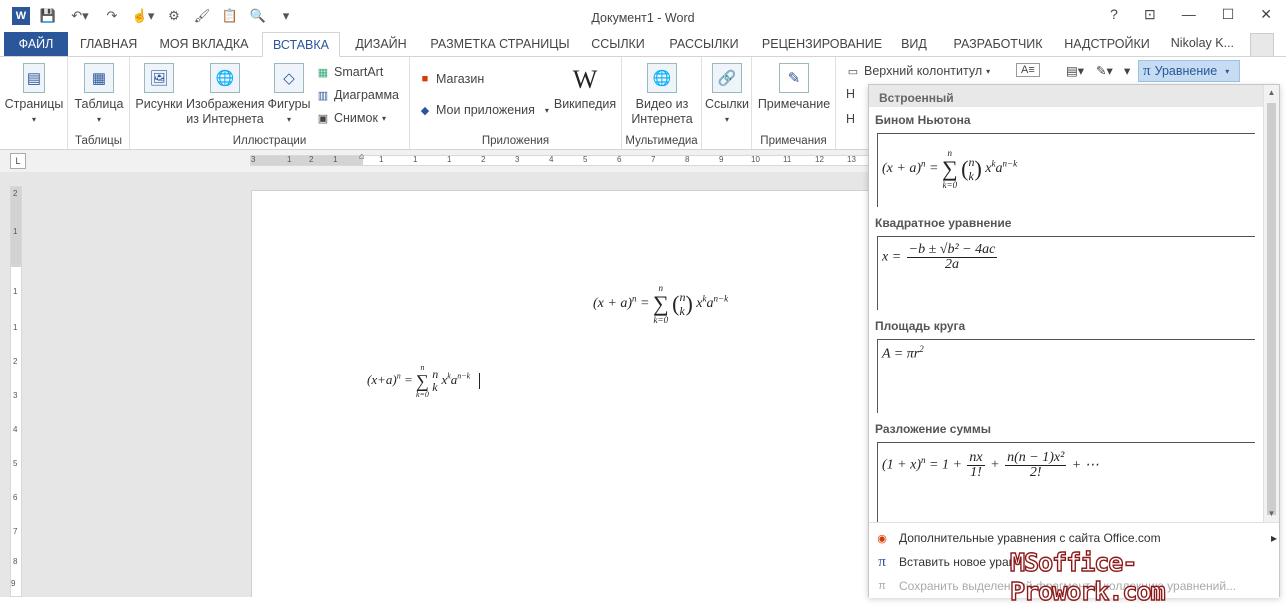 This screenshot has width=1286, height=606. Describe the element at coordinates (1271, 93) in the screenshot. I see `scroll-up-icon: ▲` at that location.